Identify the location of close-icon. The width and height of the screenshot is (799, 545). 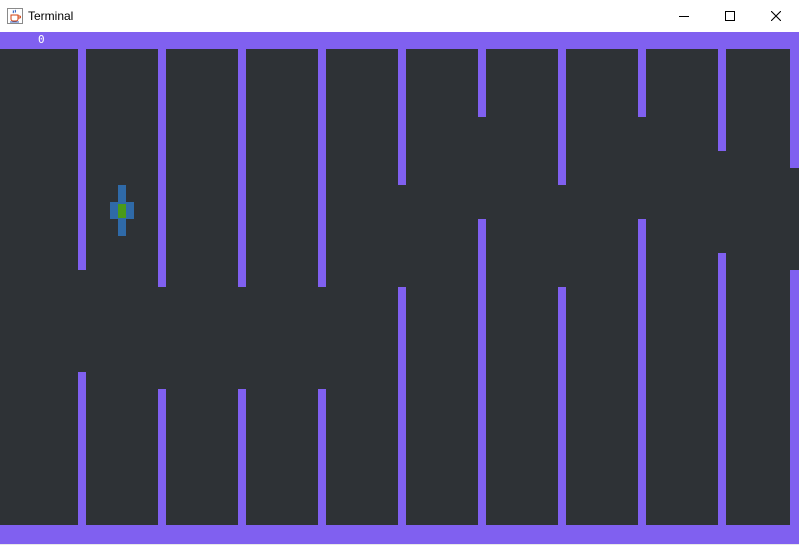
(776, 16).